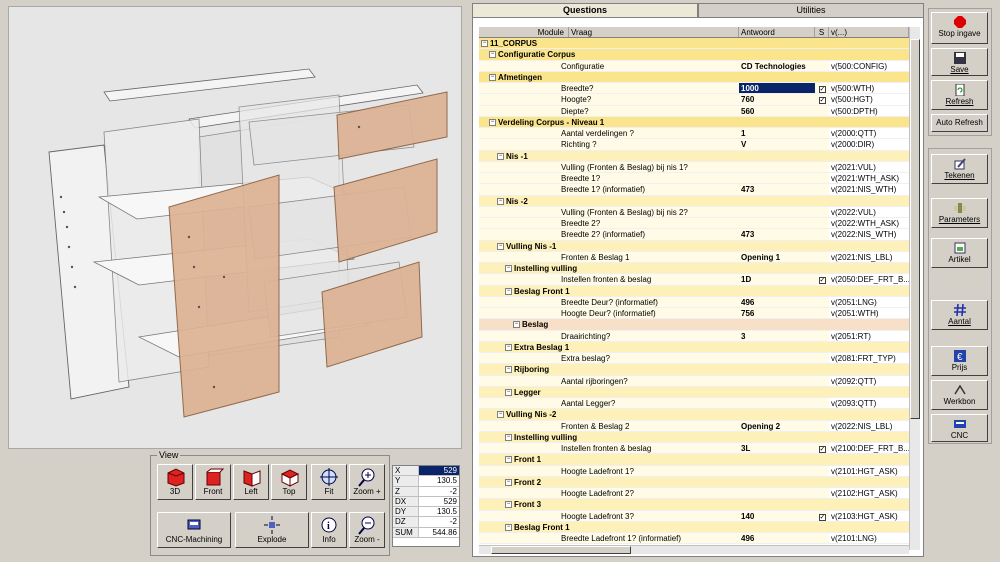 The image size is (1000, 562). What do you see at coordinates (272, 530) in the screenshot?
I see `explode-button: Explode` at bounding box center [272, 530].